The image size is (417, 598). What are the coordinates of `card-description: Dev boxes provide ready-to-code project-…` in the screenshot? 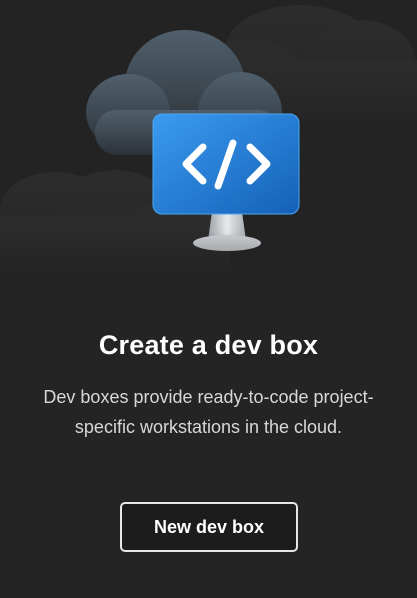 It's located at (208, 412).